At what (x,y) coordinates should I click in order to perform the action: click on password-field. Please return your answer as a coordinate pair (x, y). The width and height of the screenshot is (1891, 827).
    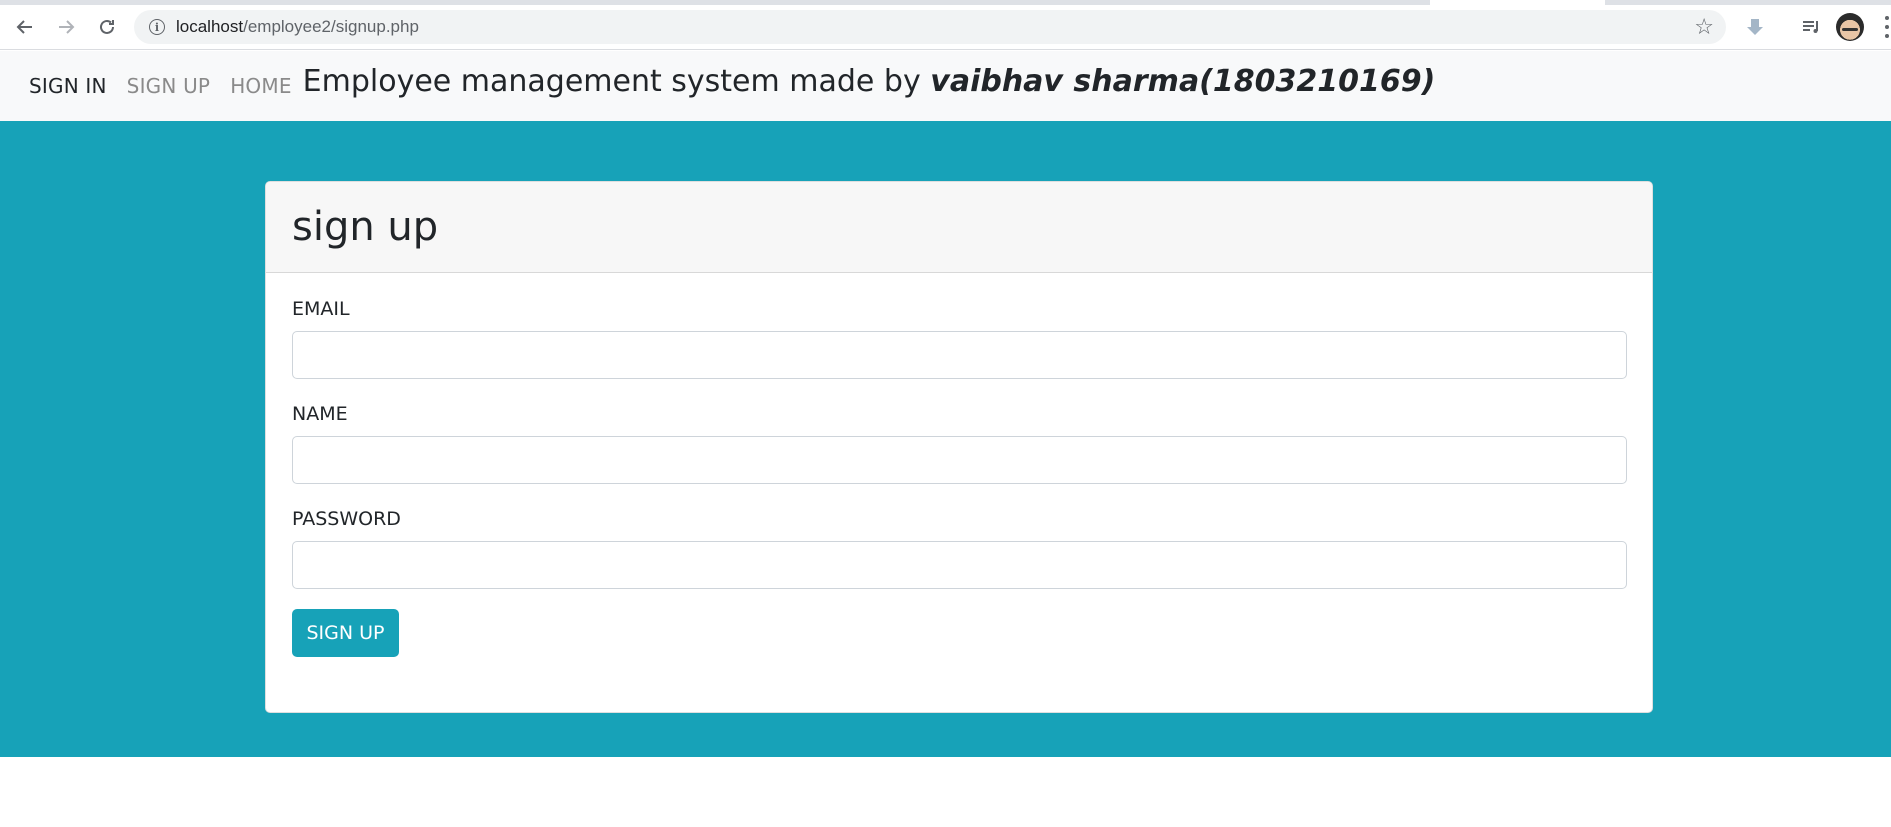
    Looking at the image, I should click on (959, 565).